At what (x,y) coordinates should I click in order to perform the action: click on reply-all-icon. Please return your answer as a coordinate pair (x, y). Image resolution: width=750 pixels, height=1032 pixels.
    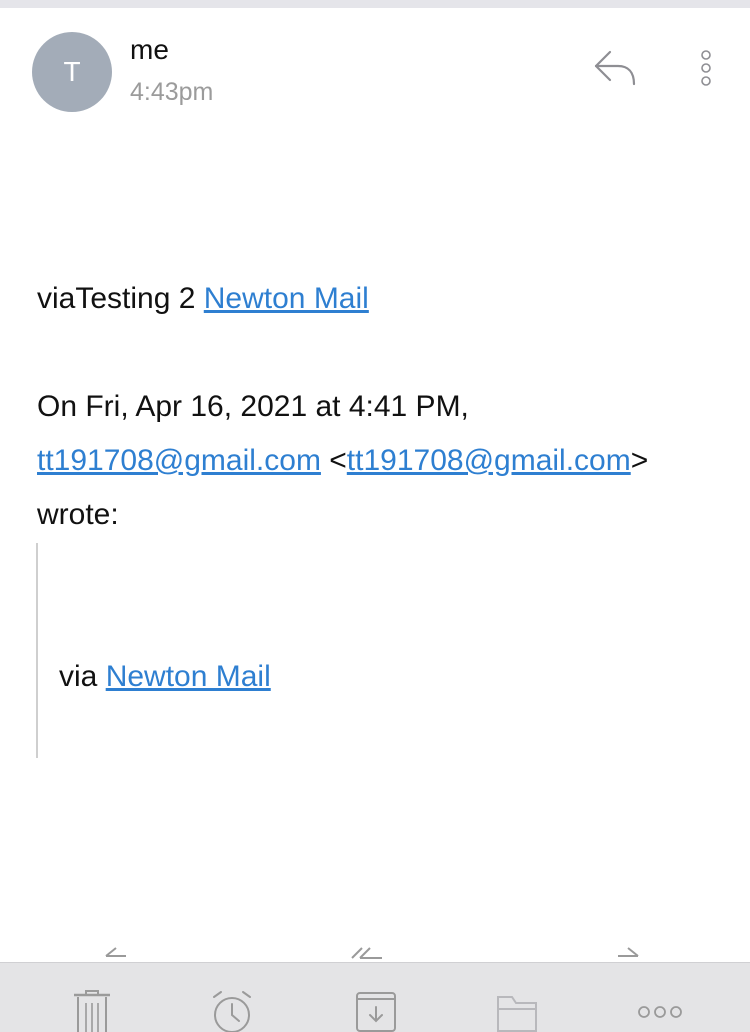
    Looking at the image, I should click on (366, 953).